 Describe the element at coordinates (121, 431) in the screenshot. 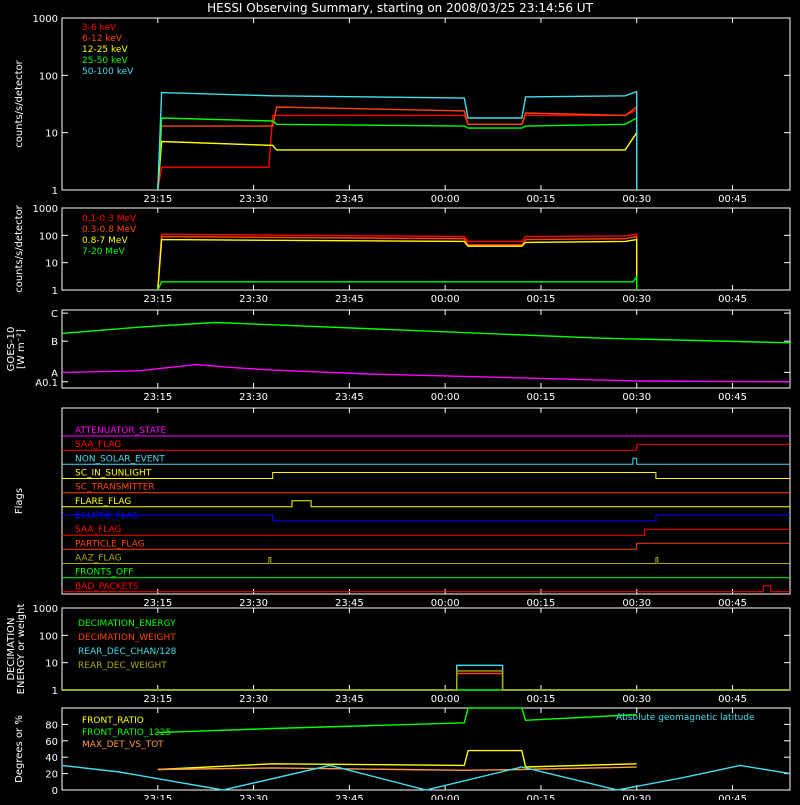

I see `flag-label: ATTENUATOR_STATE` at that location.